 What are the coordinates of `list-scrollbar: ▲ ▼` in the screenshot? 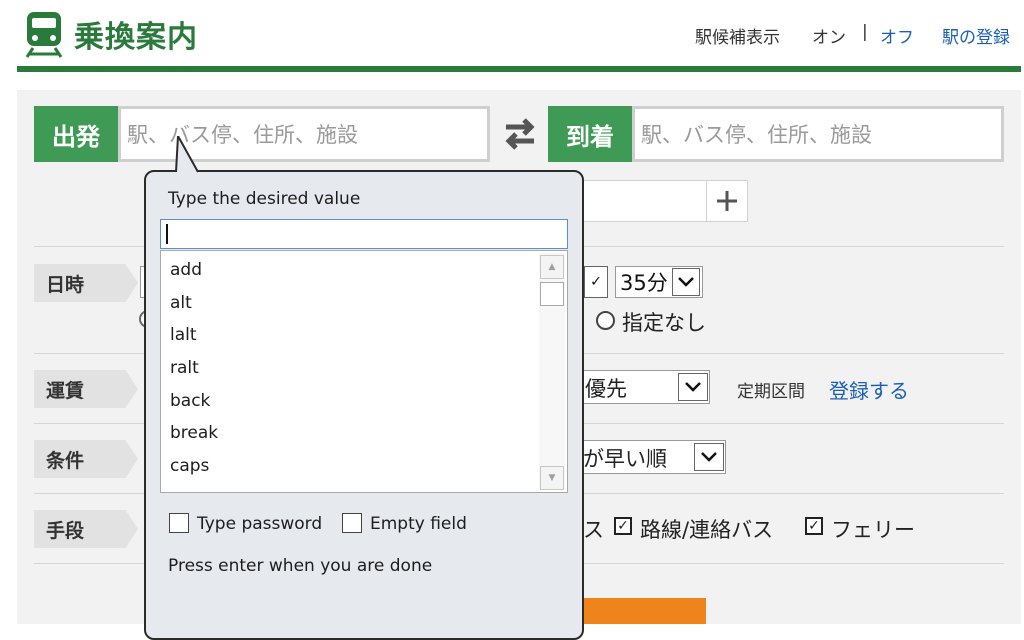 It's located at (552, 371).